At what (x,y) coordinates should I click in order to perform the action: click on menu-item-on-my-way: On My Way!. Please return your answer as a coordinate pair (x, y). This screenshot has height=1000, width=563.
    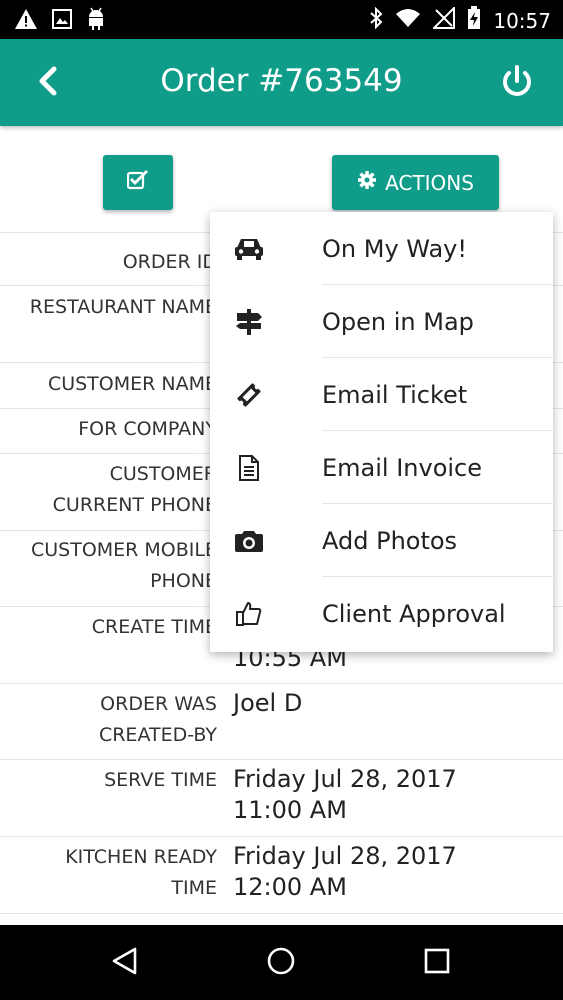
    Looking at the image, I should click on (381, 248).